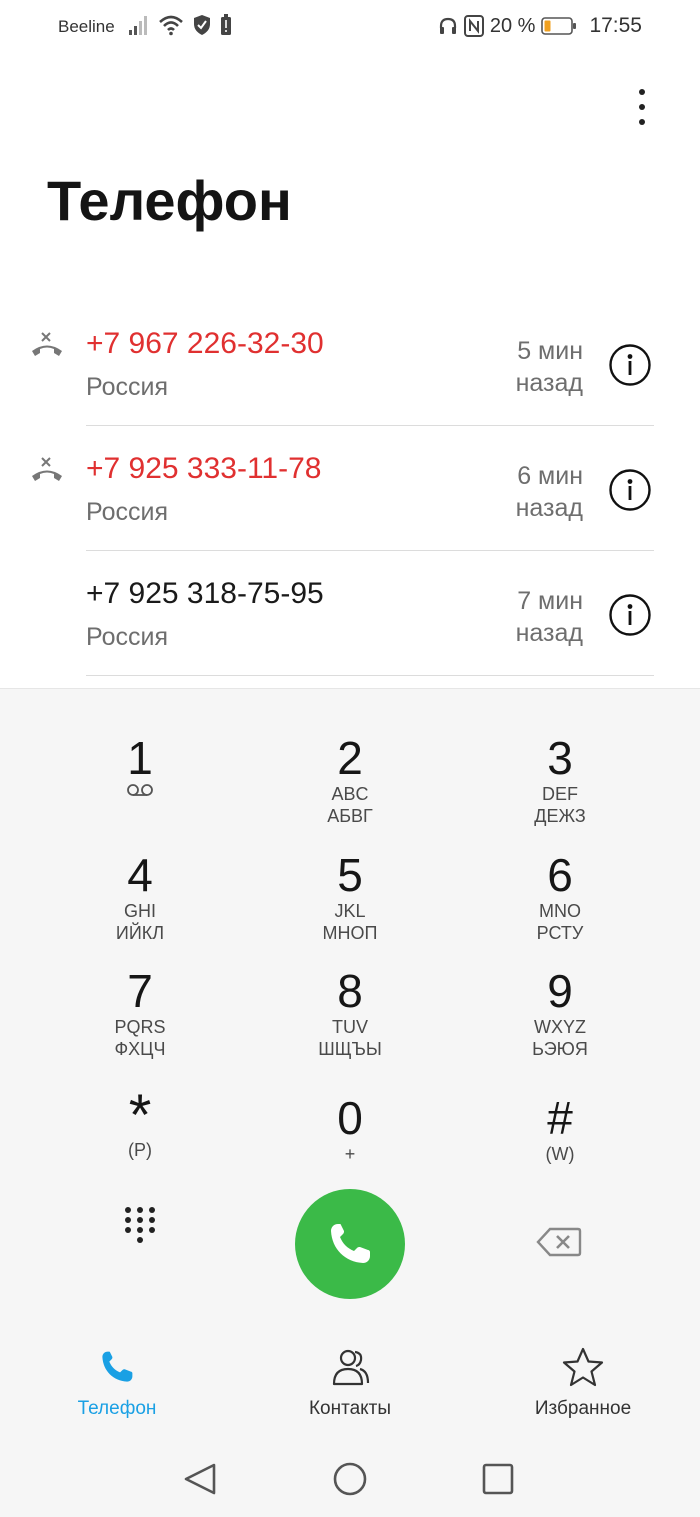  What do you see at coordinates (204, 468) in the screenshot?
I see `call-number: +7 925 333-11-78` at bounding box center [204, 468].